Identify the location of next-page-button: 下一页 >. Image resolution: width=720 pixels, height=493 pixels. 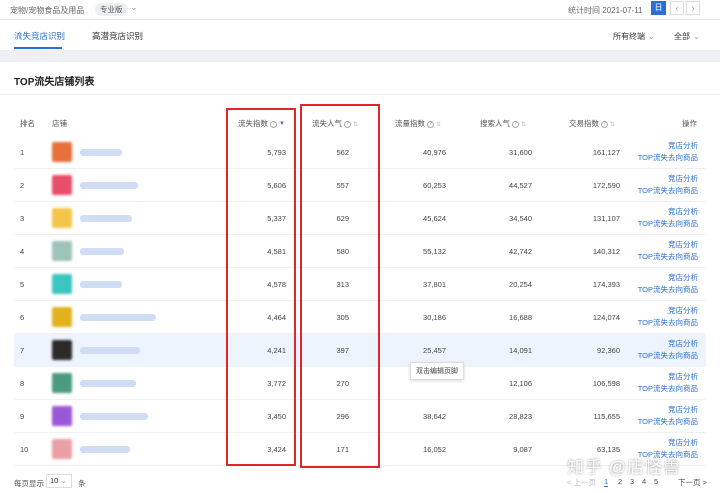
(692, 482).